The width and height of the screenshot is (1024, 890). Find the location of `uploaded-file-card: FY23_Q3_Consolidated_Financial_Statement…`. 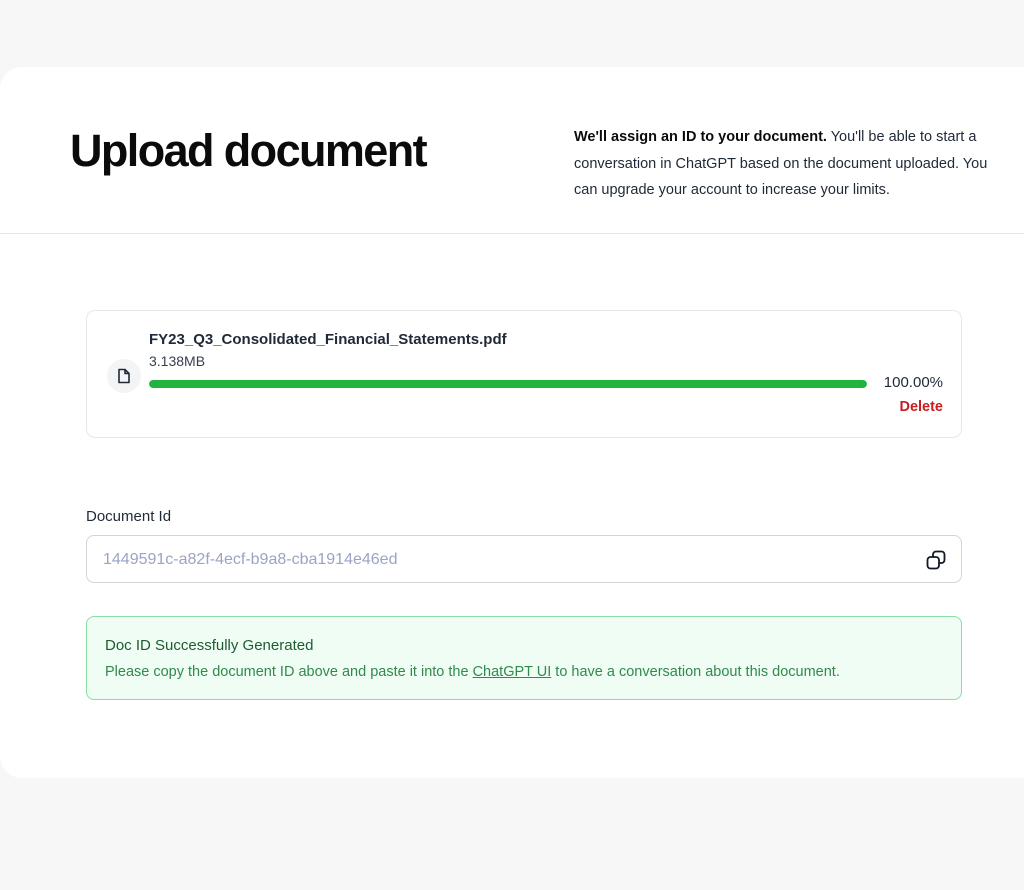

uploaded-file-card: FY23_Q3_Consolidated_Financial_Statement… is located at coordinates (524, 374).